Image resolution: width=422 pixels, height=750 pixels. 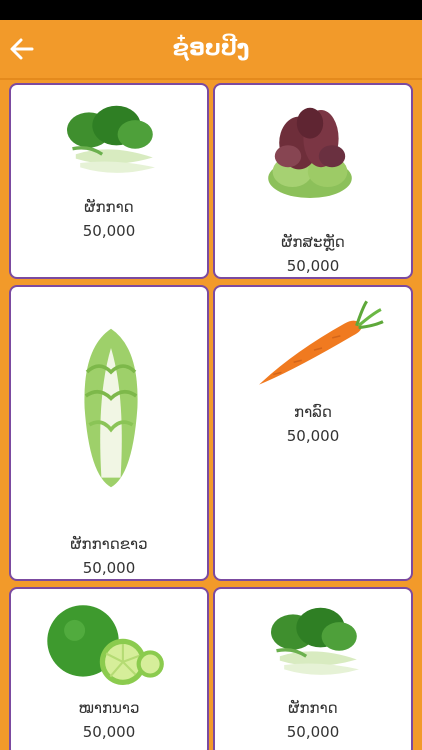 I want to click on red-lettuce-image, so click(x=310, y=152).